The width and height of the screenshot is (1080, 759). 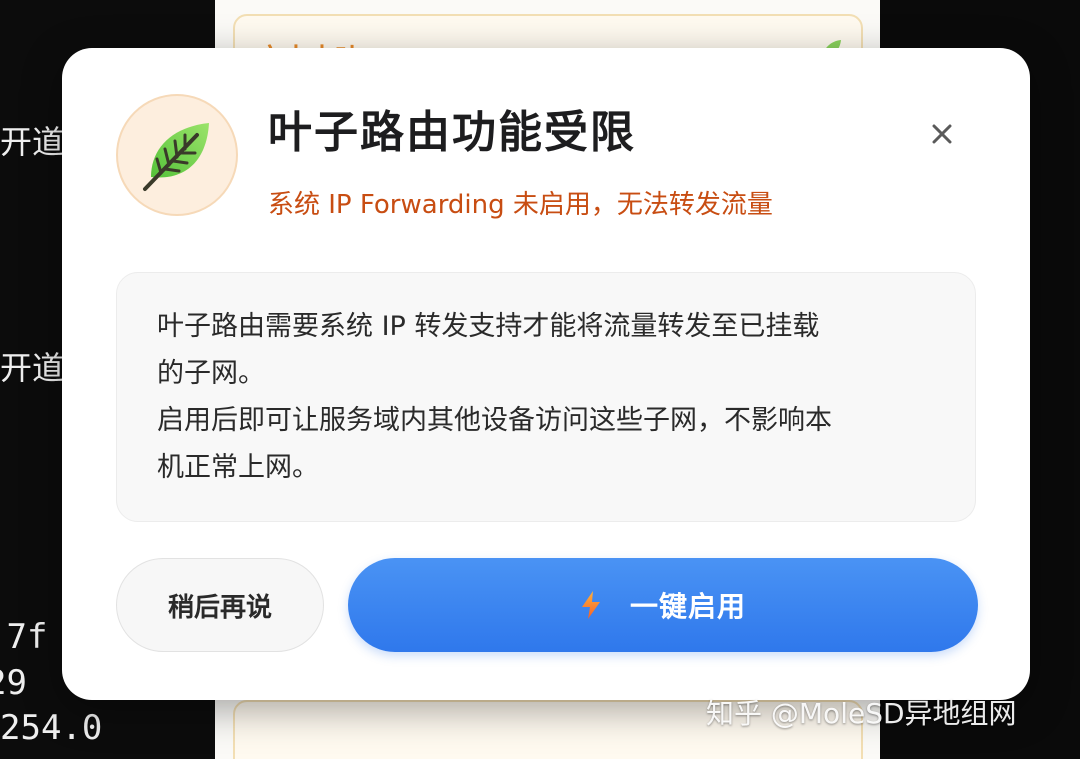 What do you see at coordinates (13, 683) in the screenshot?
I see `terminal-line: 29` at bounding box center [13, 683].